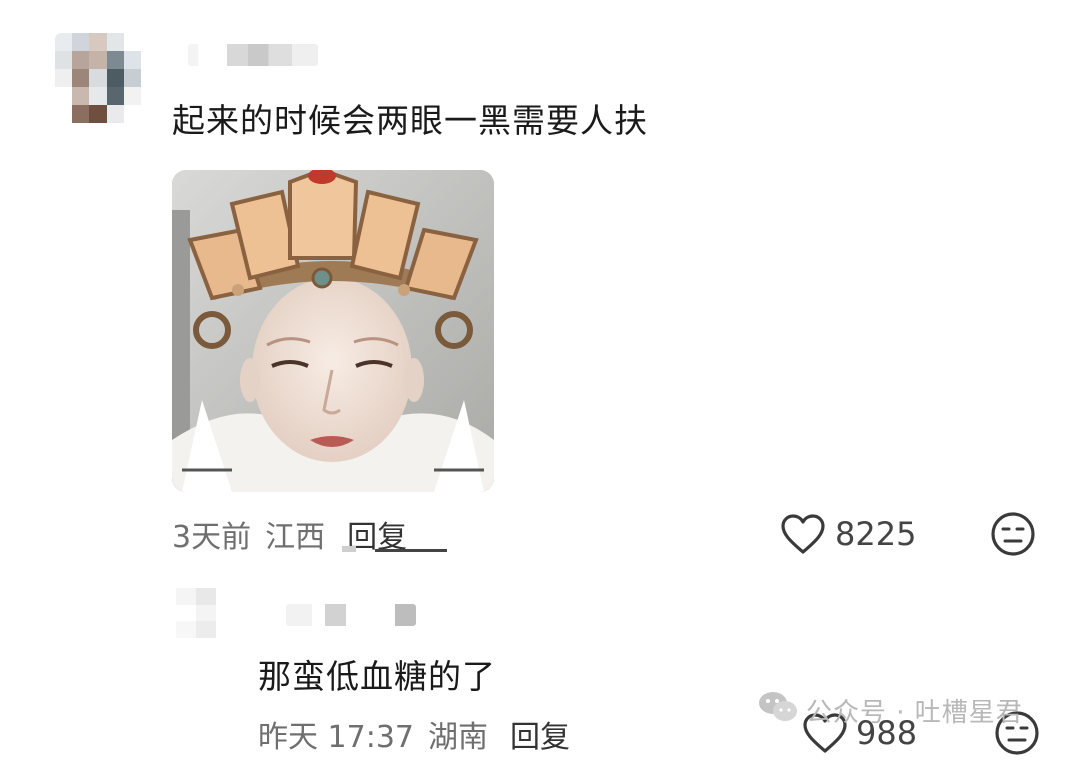 Image resolution: width=1080 pixels, height=760 pixels. Describe the element at coordinates (414, 734) in the screenshot. I see `reply-meta: 昨天 17:37 湖南 回复` at that location.